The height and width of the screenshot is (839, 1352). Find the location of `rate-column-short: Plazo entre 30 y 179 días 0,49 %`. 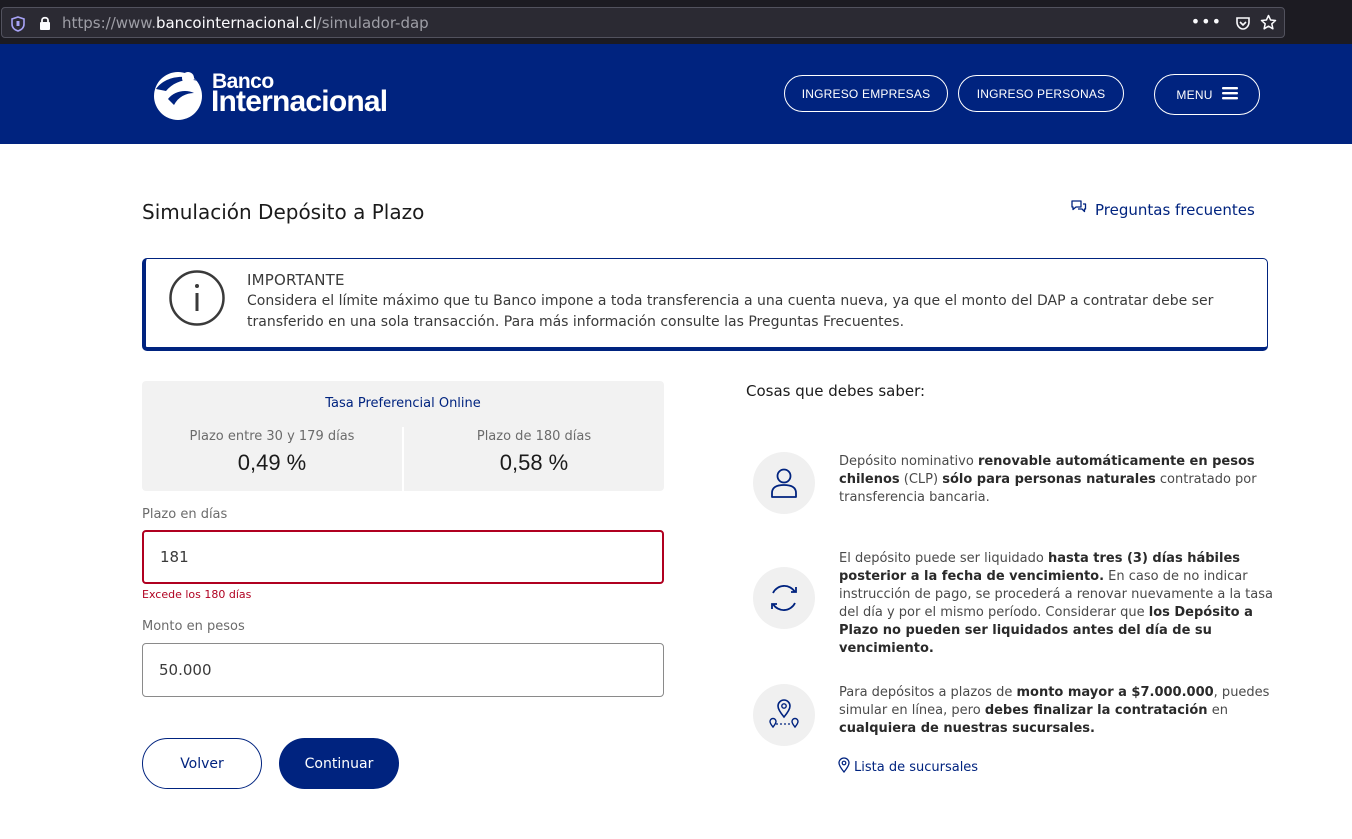

rate-column-short: Plazo entre 30 y 179 días 0,49 % is located at coordinates (272, 452).